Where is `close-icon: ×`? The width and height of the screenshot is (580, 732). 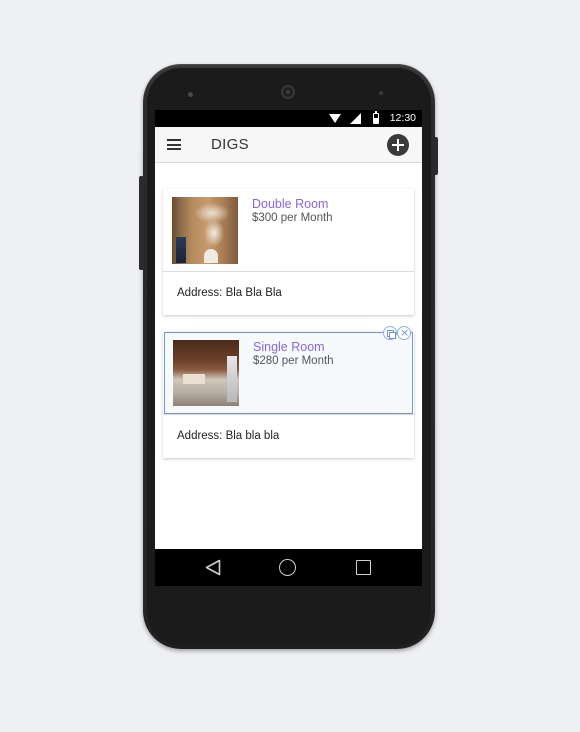 close-icon: × is located at coordinates (404, 333).